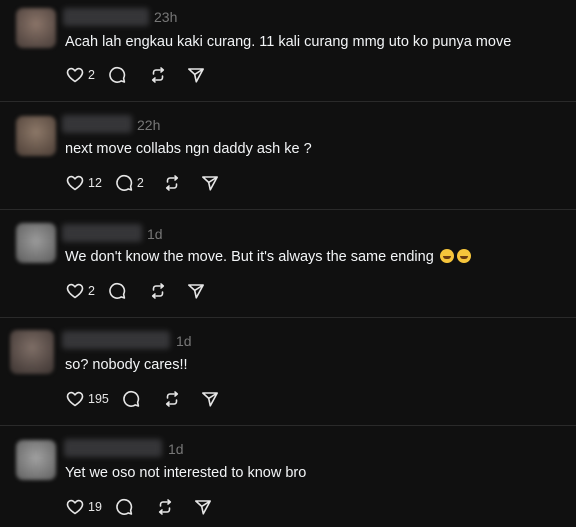  I want to click on reply-text: next move collabs ngn daddy ash ke ?, so click(188, 149).